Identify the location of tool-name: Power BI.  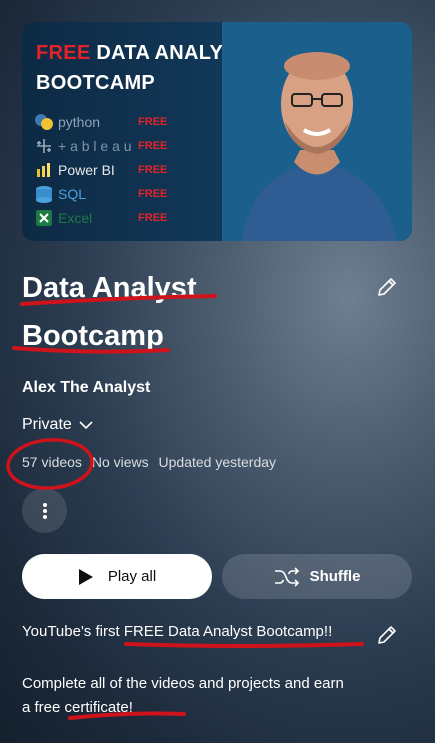
(86, 170).